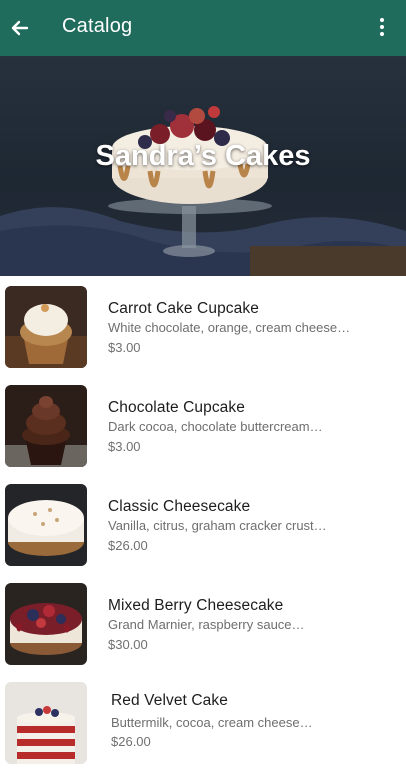  Describe the element at coordinates (203, 156) in the screenshot. I see `shop-title: Sandra’s Cakes` at that location.